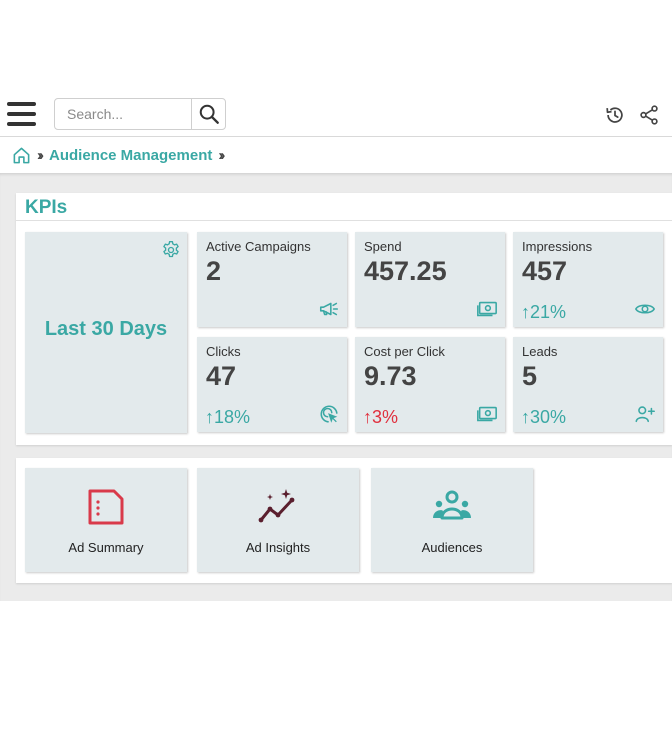 The image size is (672, 738). I want to click on nav-card-label: Ad Summary, so click(106, 547).